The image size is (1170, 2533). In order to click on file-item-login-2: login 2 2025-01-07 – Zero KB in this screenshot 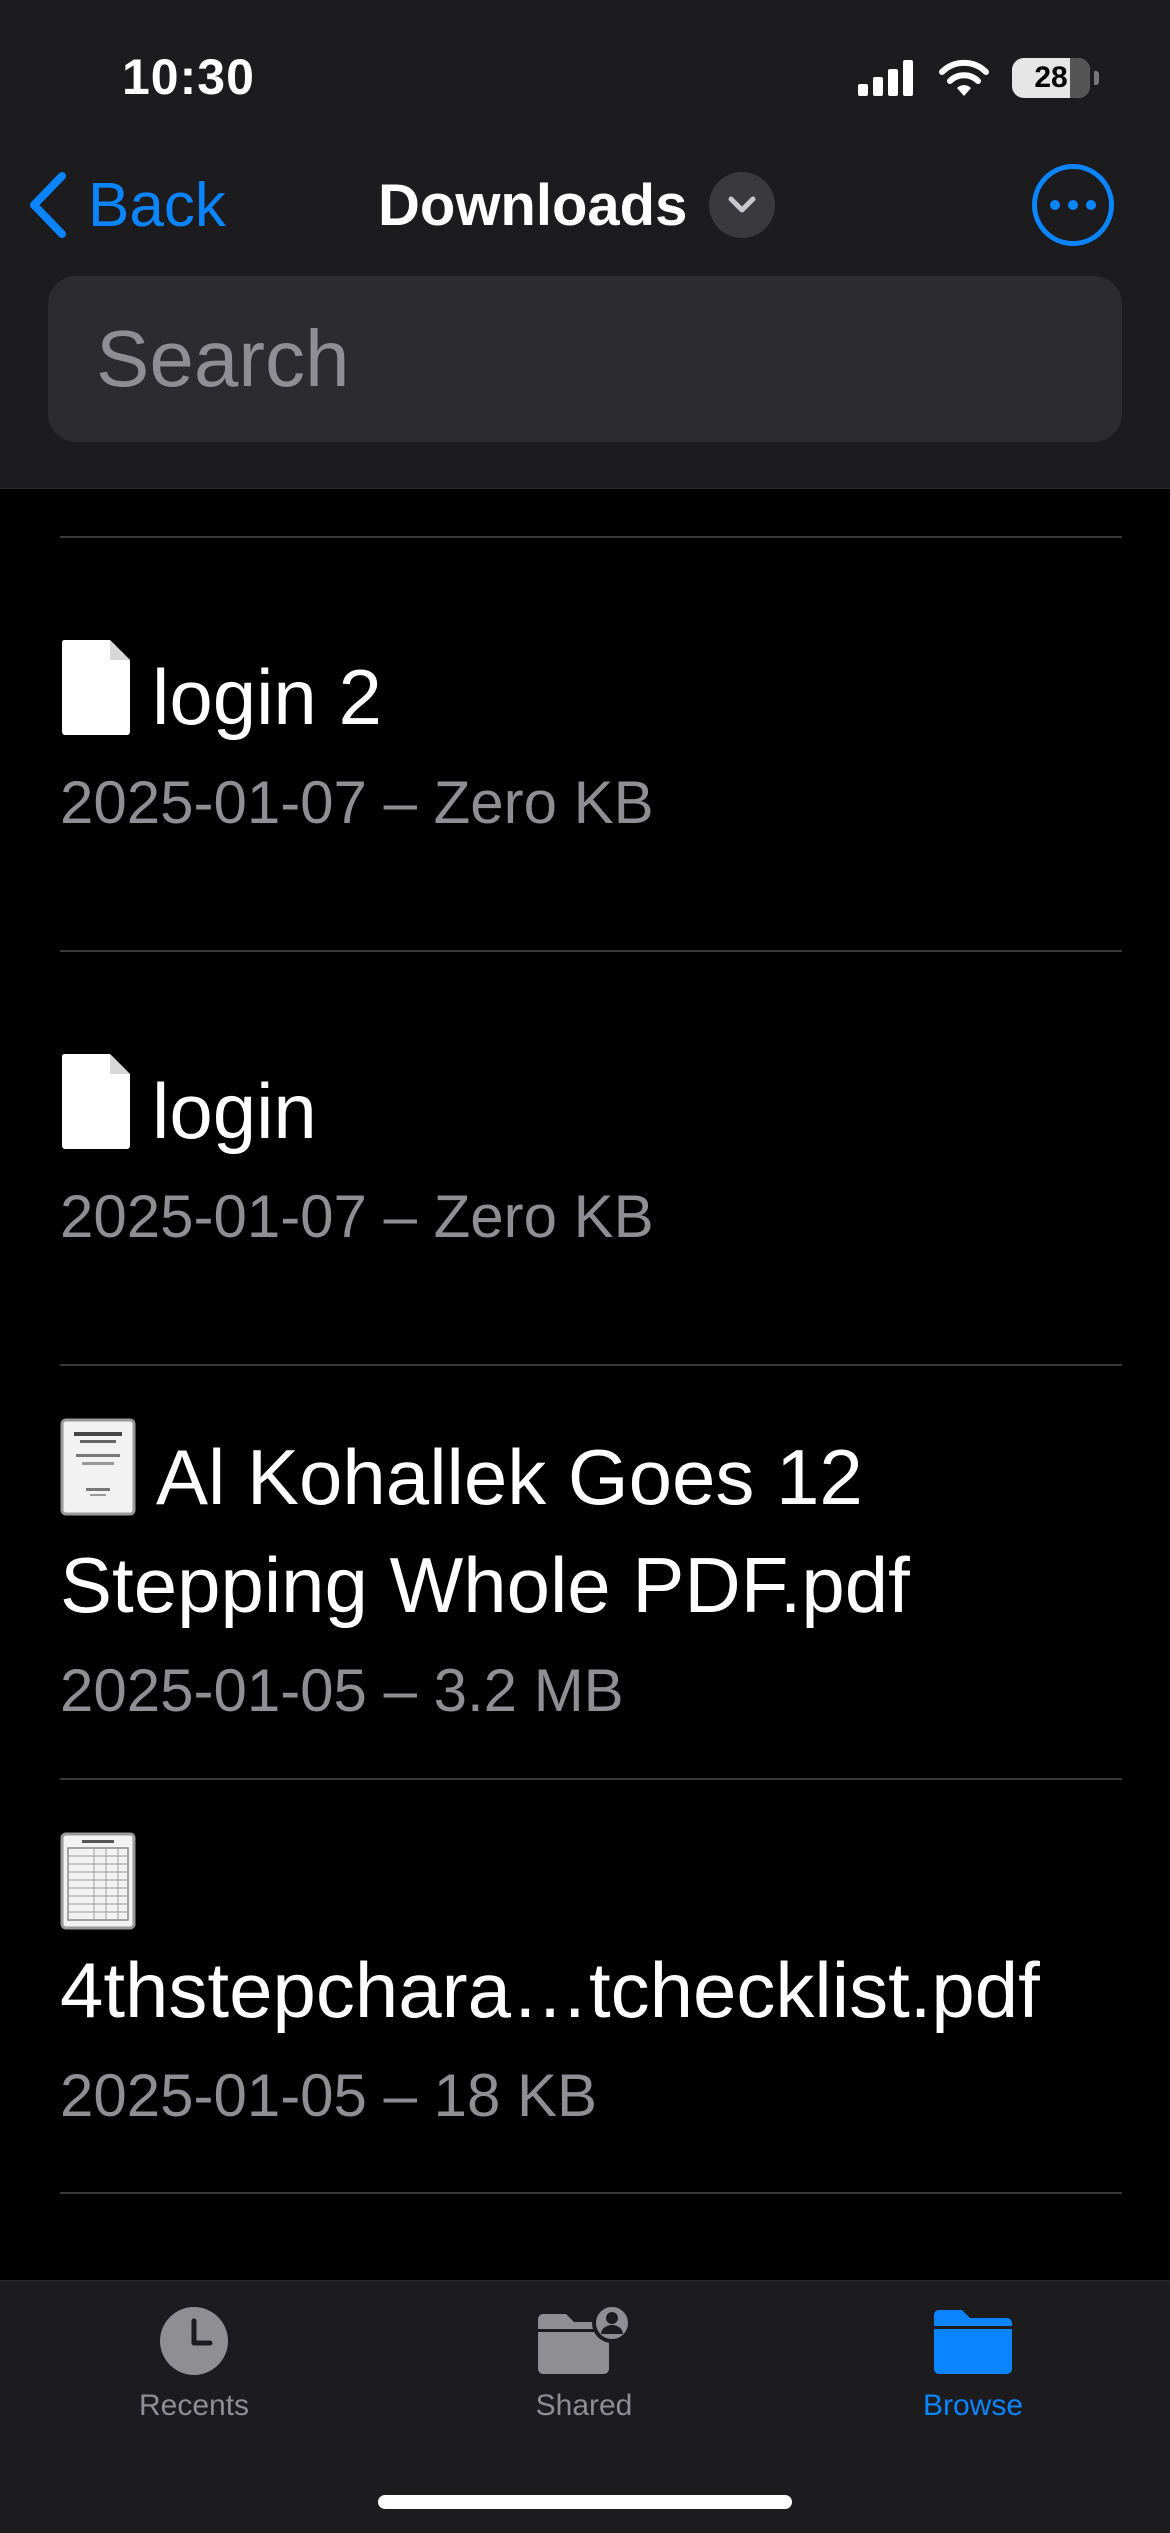, I will do `click(591, 741)`.